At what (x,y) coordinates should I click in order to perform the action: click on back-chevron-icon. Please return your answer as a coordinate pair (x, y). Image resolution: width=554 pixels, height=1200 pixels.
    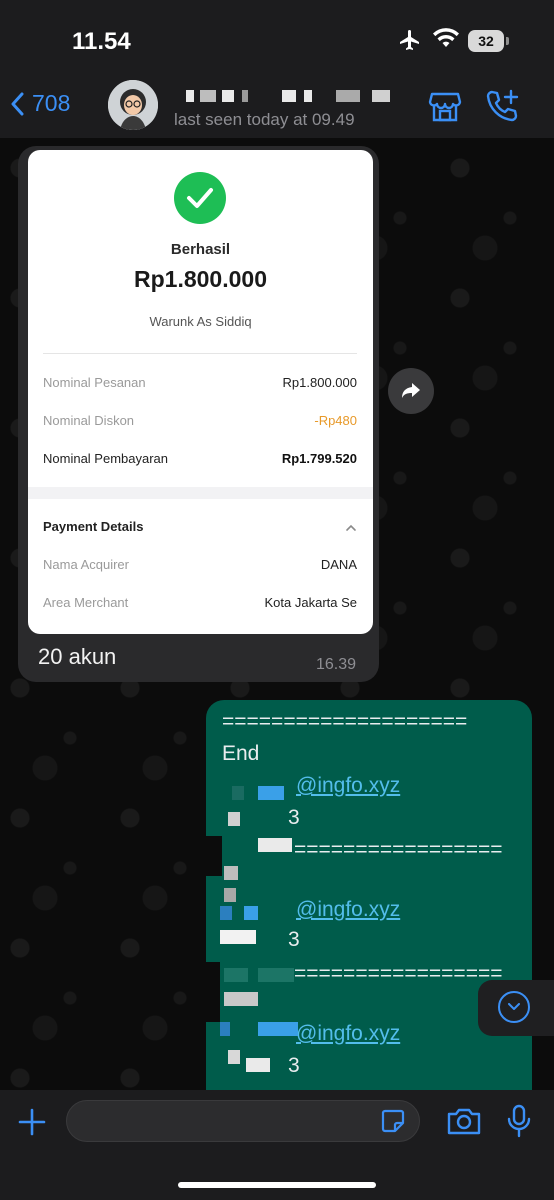
    Looking at the image, I should click on (17, 103).